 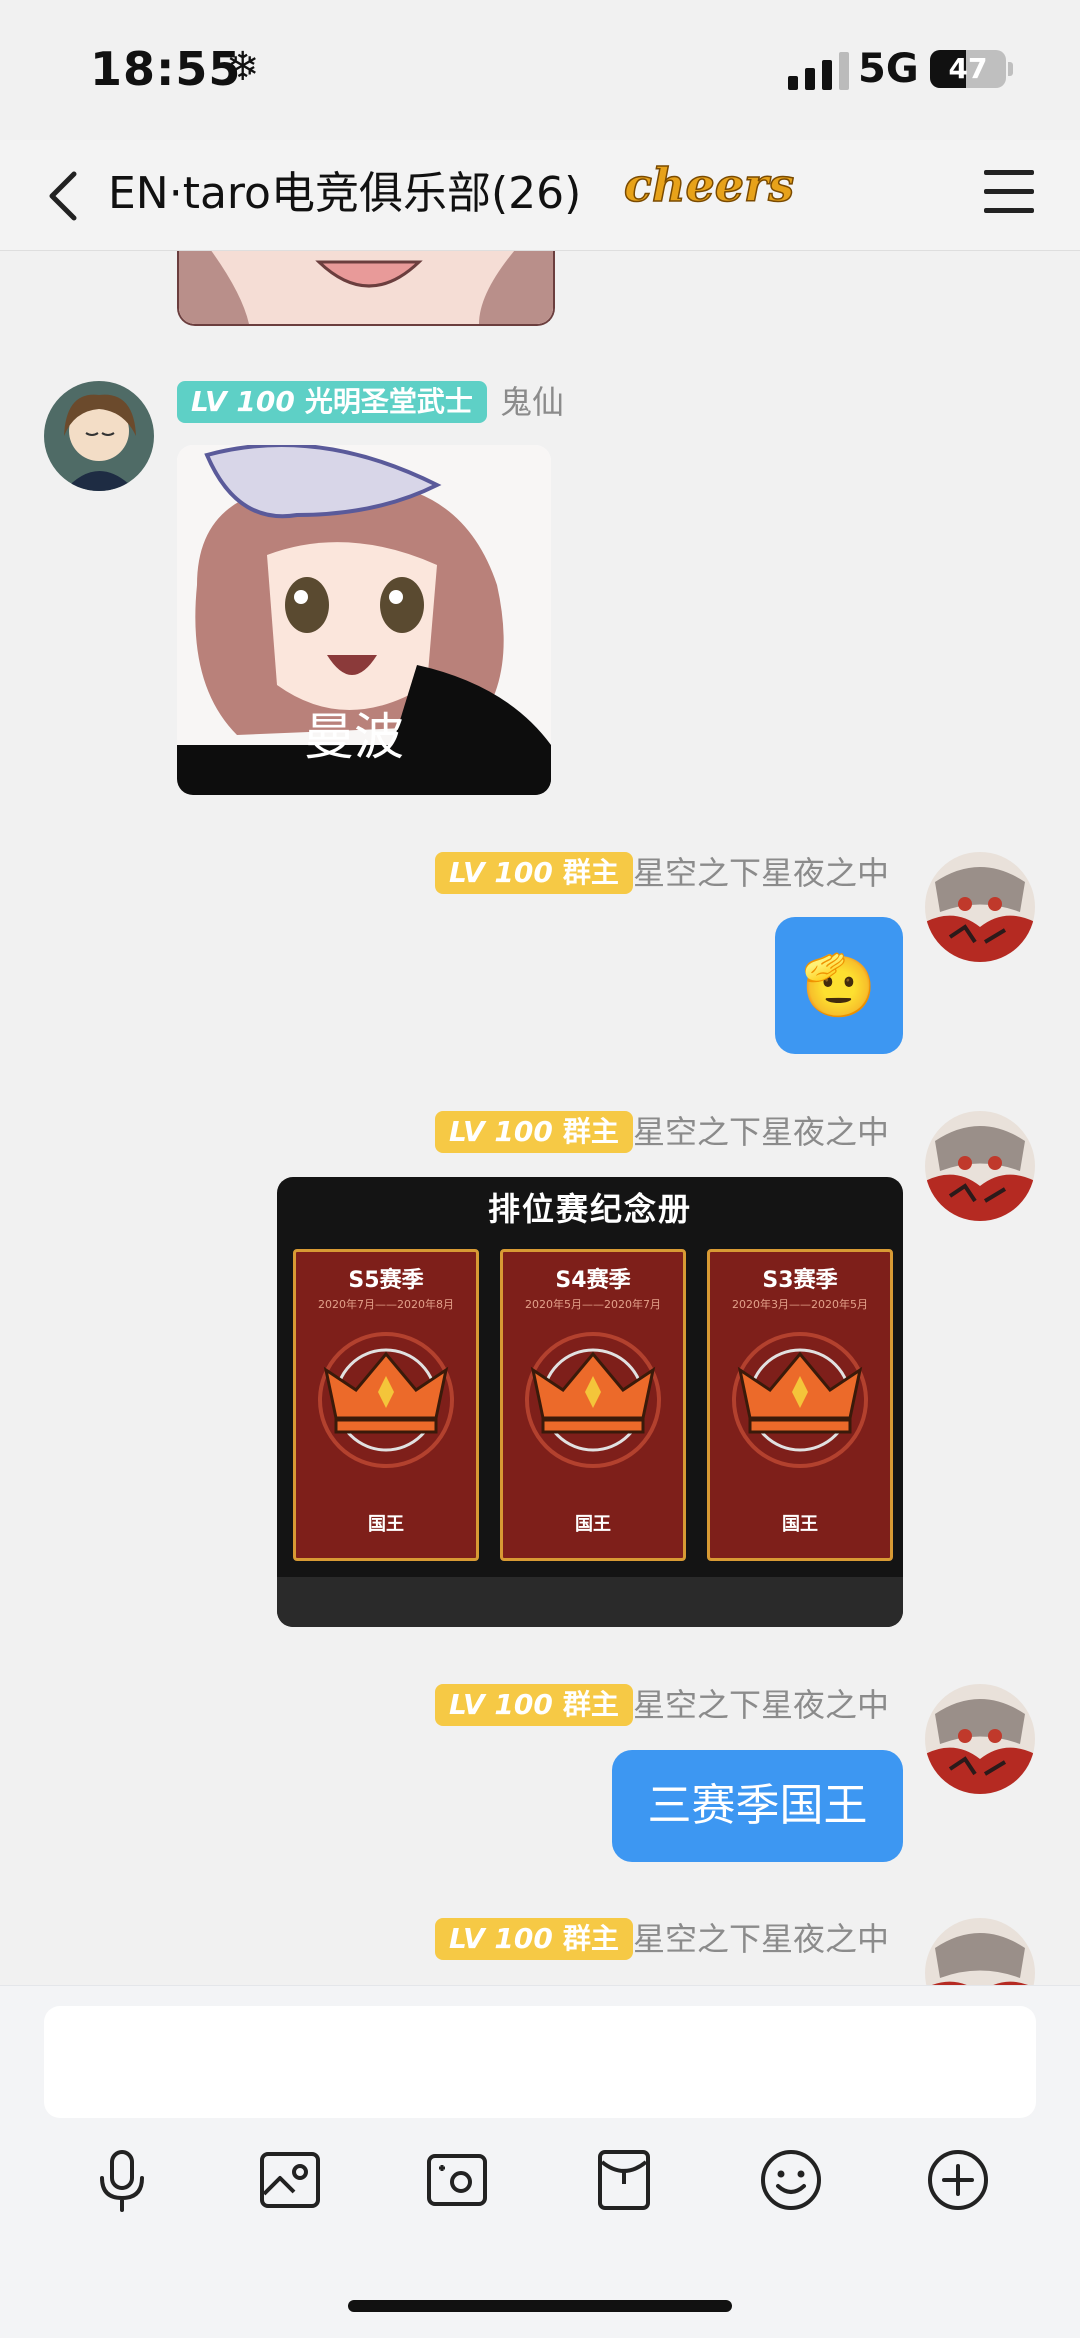 I want to click on home-indicator, so click(x=540, y=2306).